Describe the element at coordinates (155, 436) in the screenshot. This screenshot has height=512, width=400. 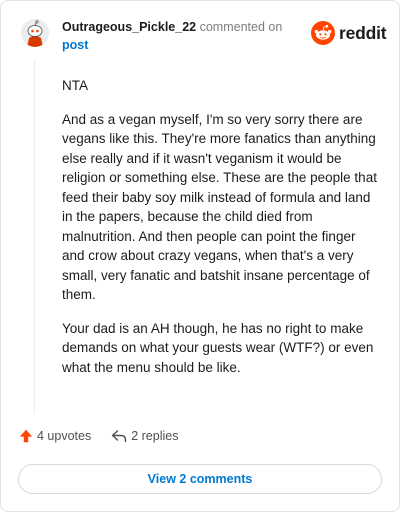
I see `replies-count: 2 replies` at that location.